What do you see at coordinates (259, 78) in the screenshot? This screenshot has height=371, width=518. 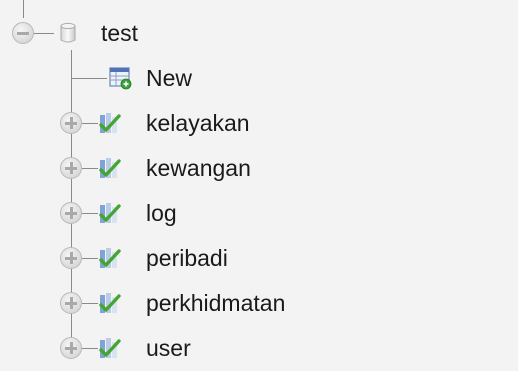 I see `tree-node-new: New` at bounding box center [259, 78].